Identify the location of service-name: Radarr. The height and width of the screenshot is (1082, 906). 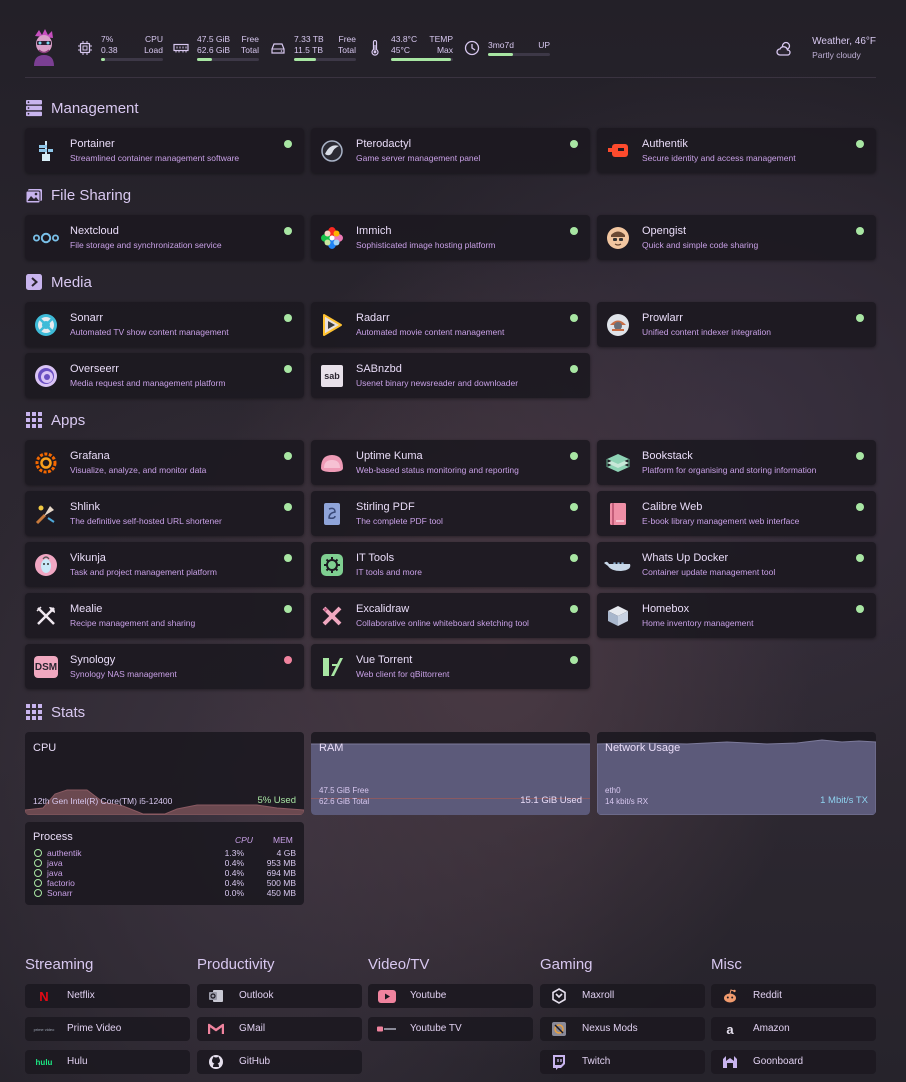
(373, 318).